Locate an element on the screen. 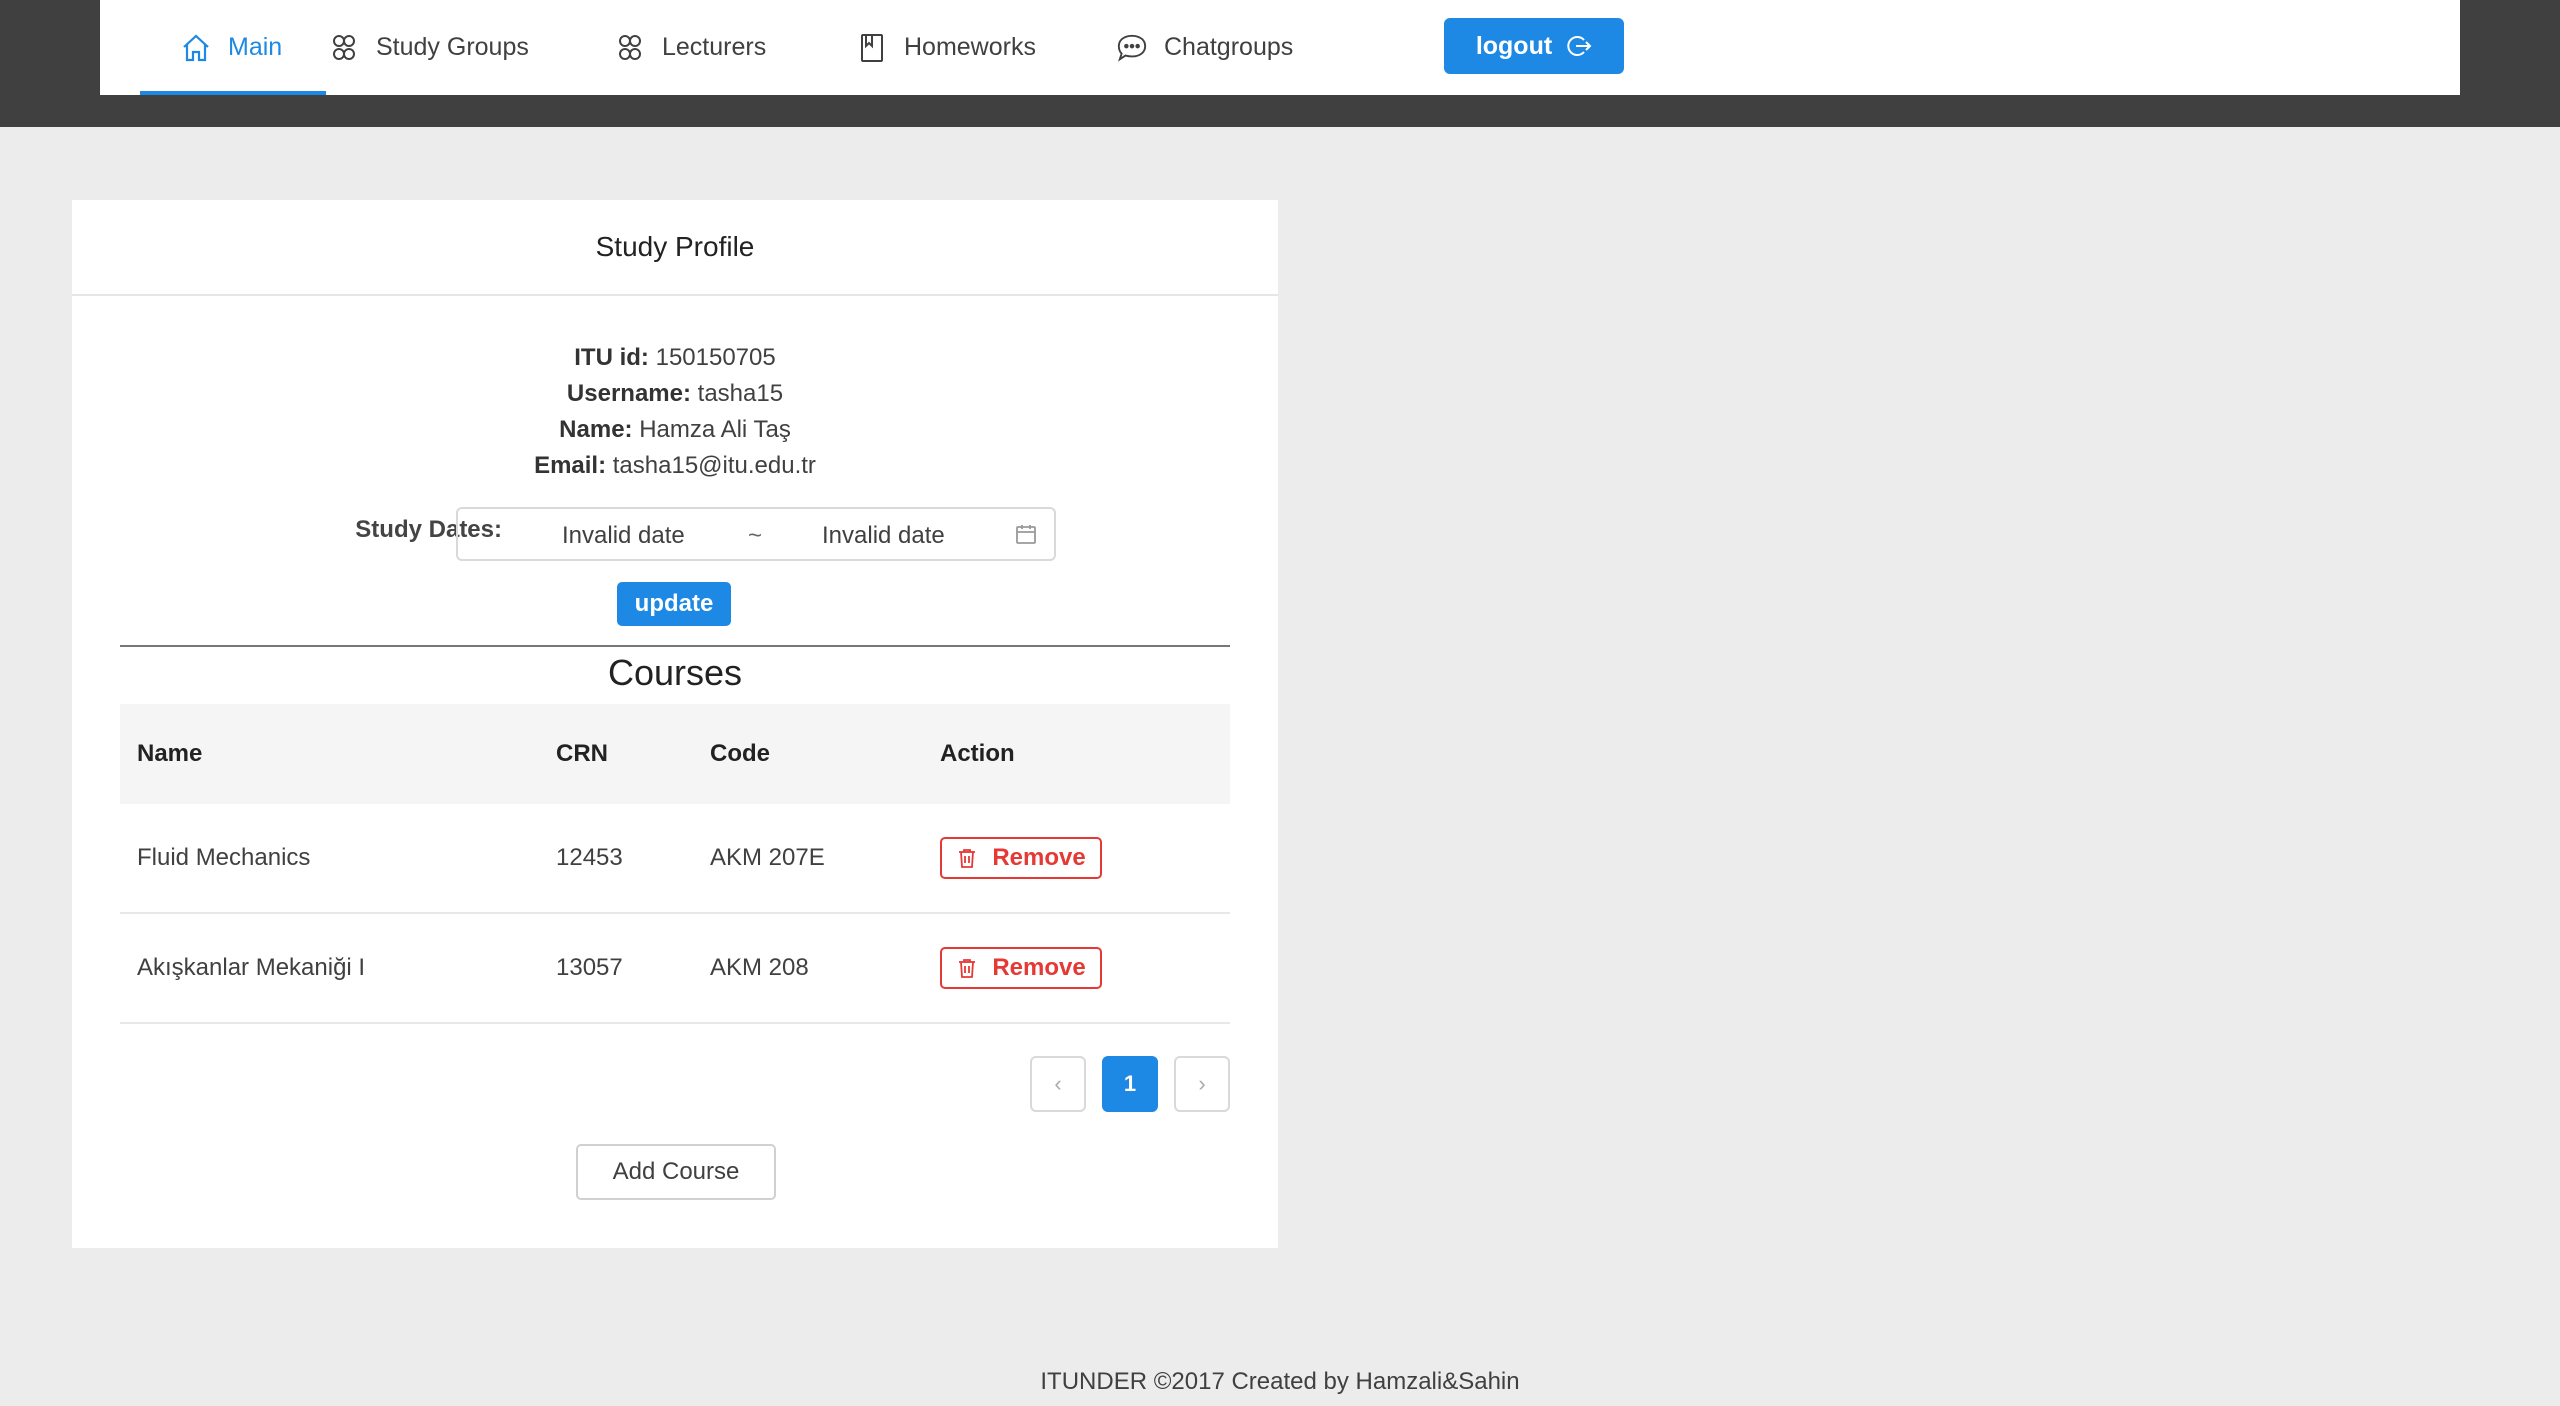 The width and height of the screenshot is (2560, 1406). nav-item-label: Homeworks is located at coordinates (970, 47).